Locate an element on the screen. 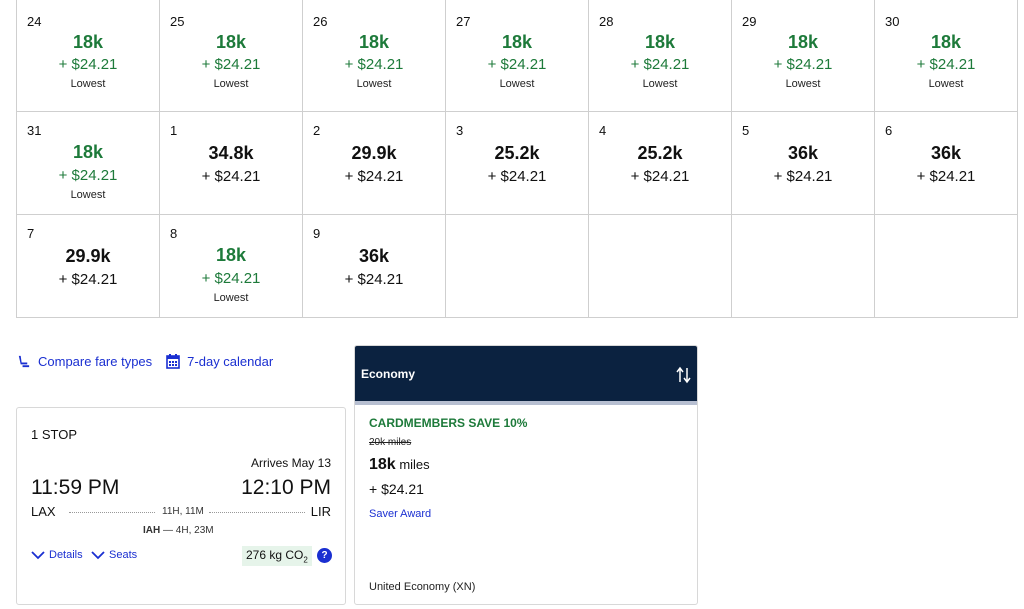 This screenshot has height=609, width=1024. calendar-day-number: 25 is located at coordinates (177, 21).